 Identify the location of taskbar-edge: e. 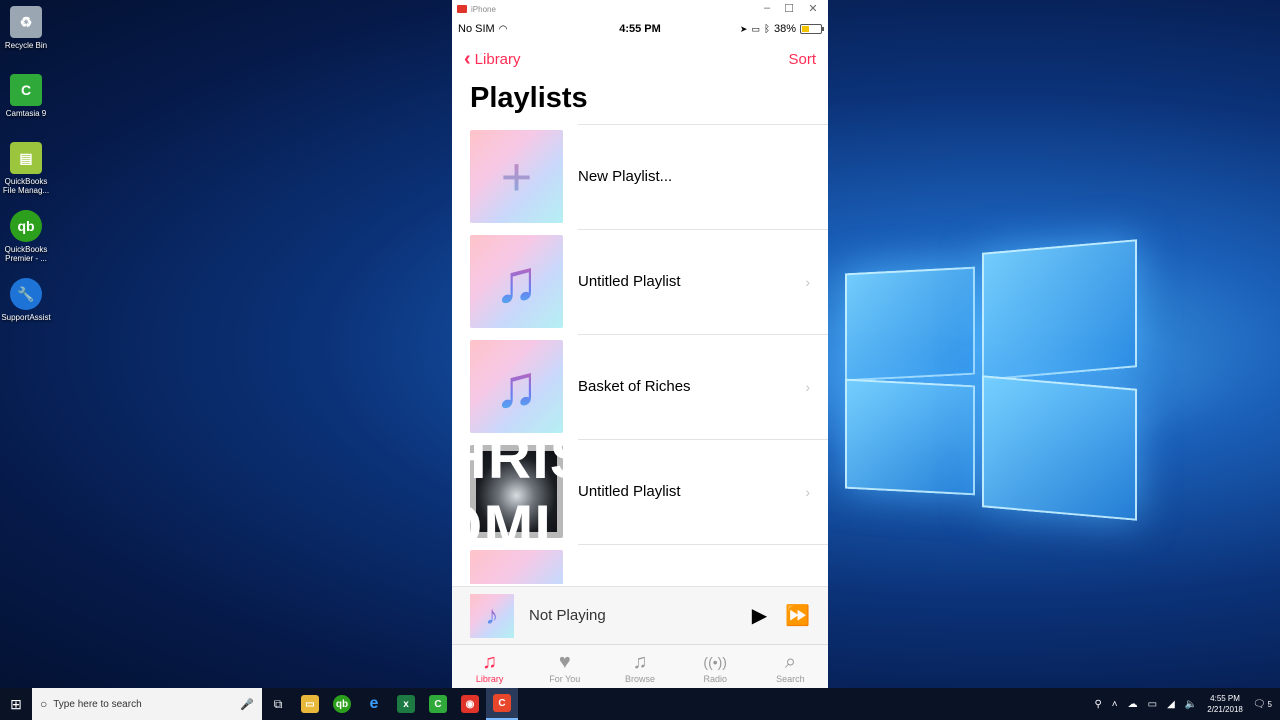
(374, 704).